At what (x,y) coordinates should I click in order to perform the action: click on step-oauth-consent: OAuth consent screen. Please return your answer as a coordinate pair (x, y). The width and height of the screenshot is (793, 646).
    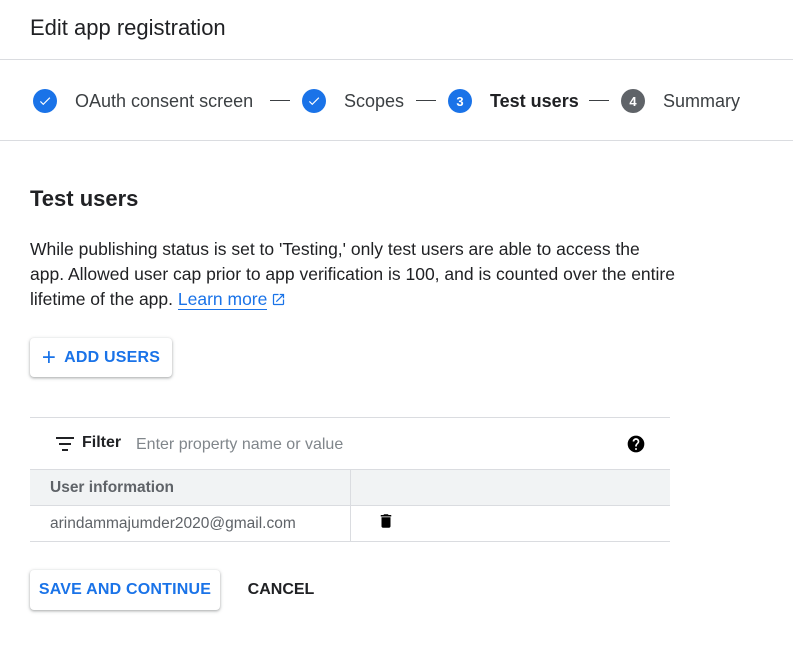
    Looking at the image, I should click on (143, 101).